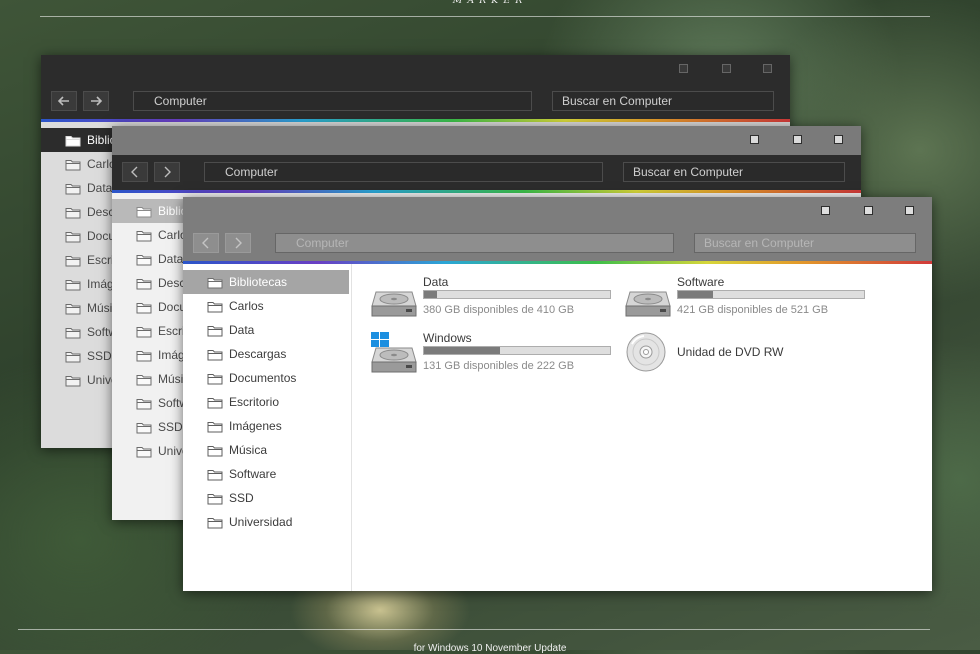 The height and width of the screenshot is (654, 980). Describe the element at coordinates (701, 282) in the screenshot. I see `drive-name: Software` at that location.